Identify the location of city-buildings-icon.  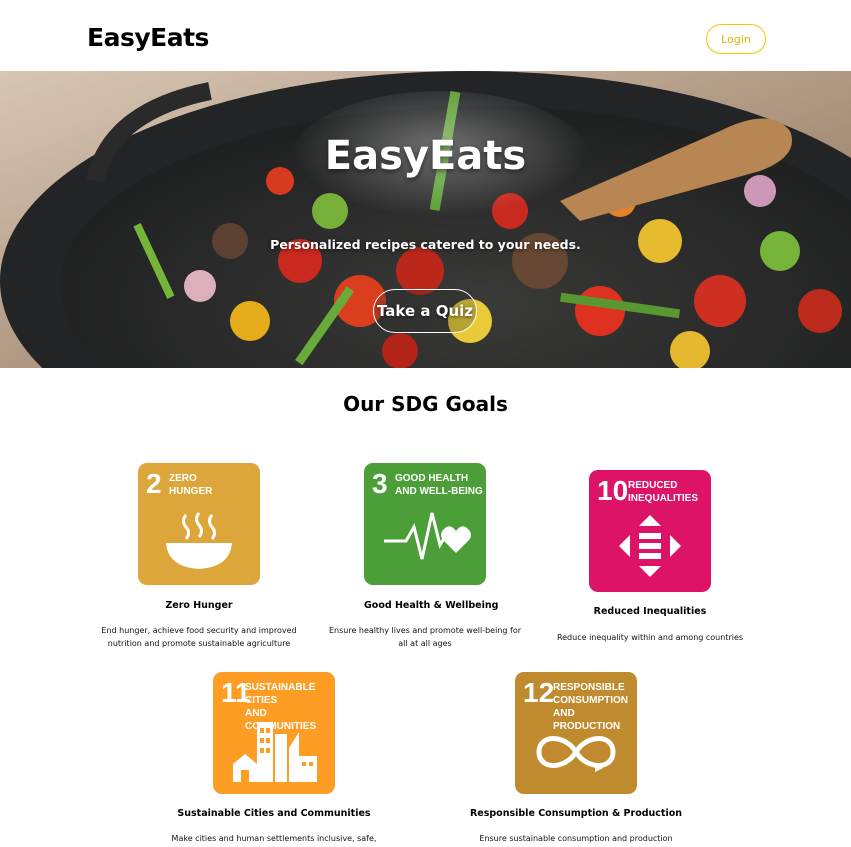
(275, 752).